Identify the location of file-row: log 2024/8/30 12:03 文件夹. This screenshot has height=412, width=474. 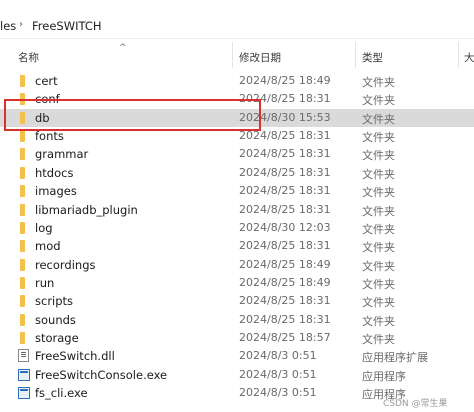
(237, 228).